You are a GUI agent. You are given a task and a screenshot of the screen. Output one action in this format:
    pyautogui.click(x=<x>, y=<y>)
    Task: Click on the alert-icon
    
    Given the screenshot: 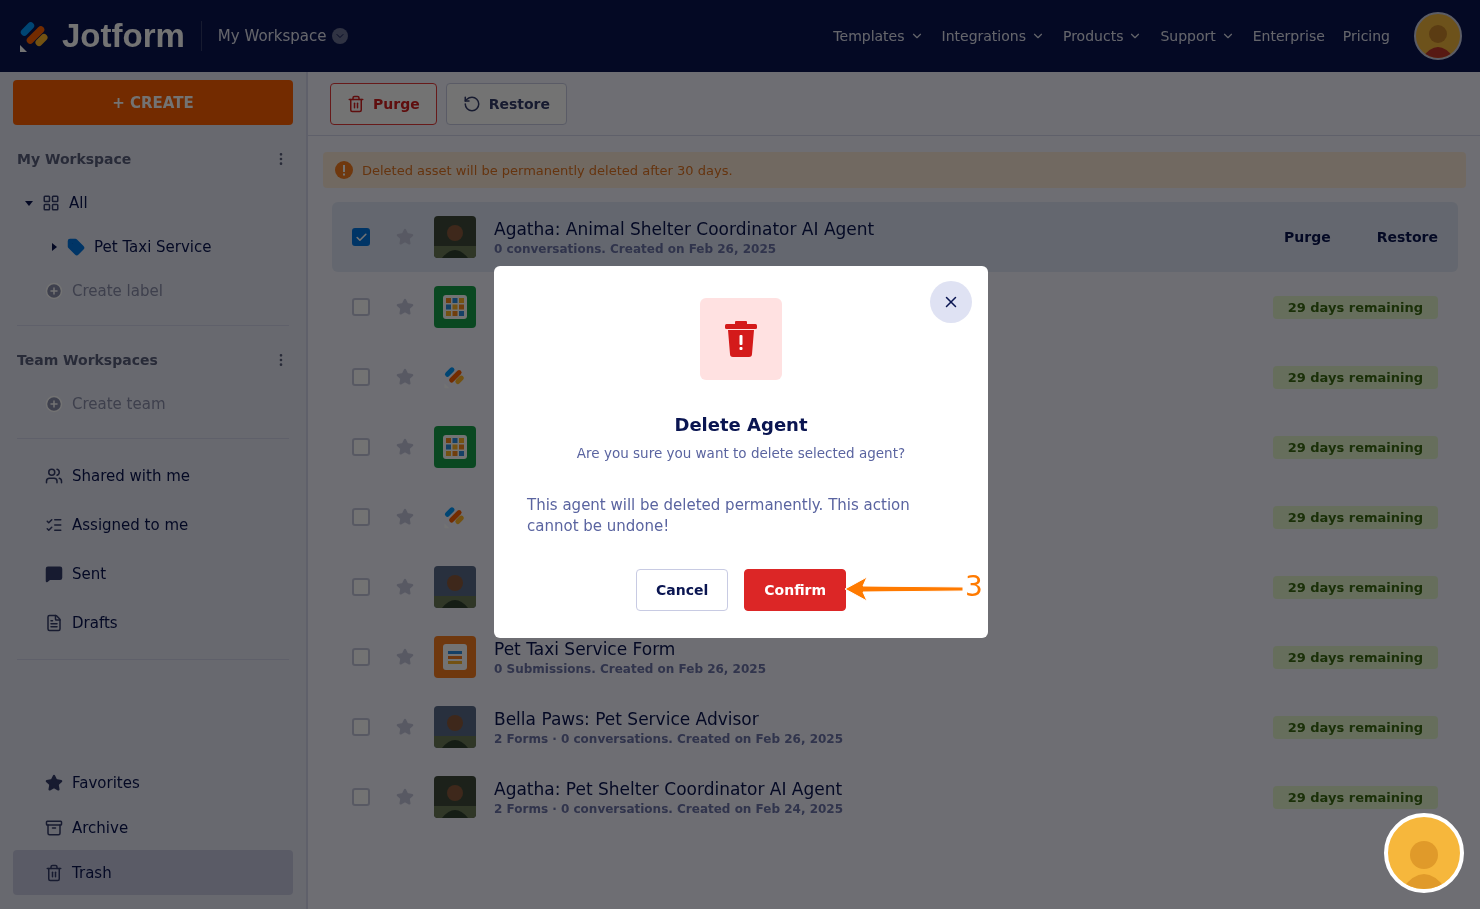 What is the action you would take?
    pyautogui.click(x=344, y=170)
    